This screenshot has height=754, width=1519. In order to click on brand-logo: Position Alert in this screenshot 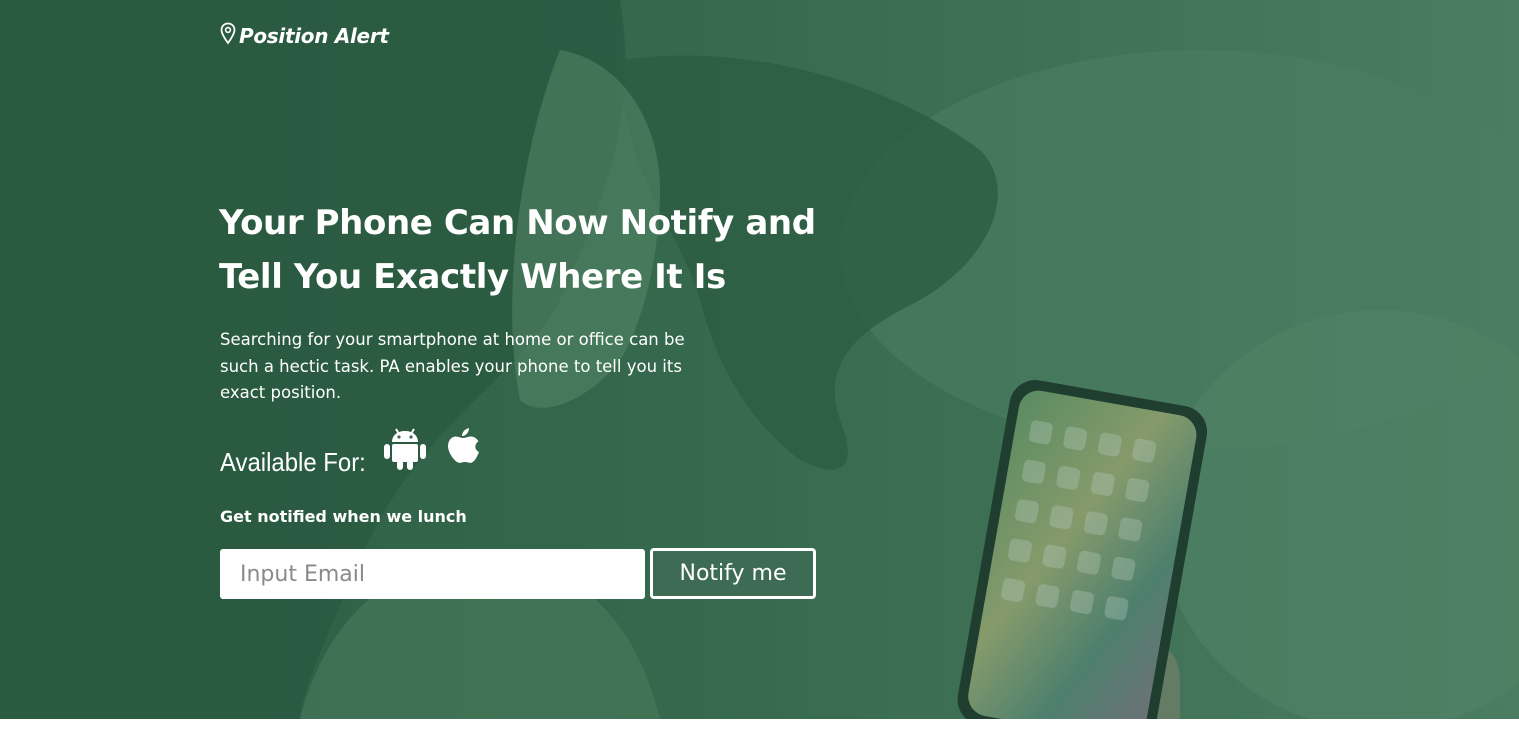, I will do `click(304, 36)`.